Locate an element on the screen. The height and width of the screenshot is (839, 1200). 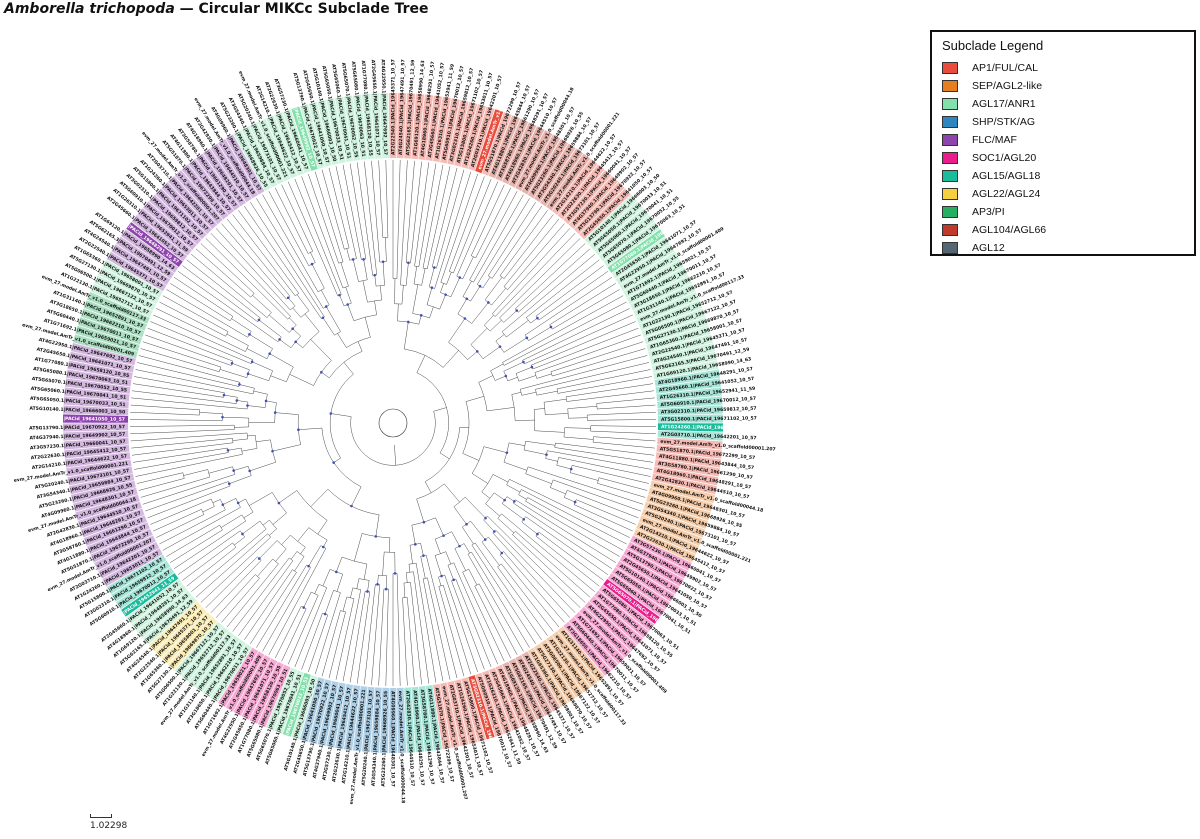
legend-label: AGL104/AGL66 is located at coordinates (1009, 230).